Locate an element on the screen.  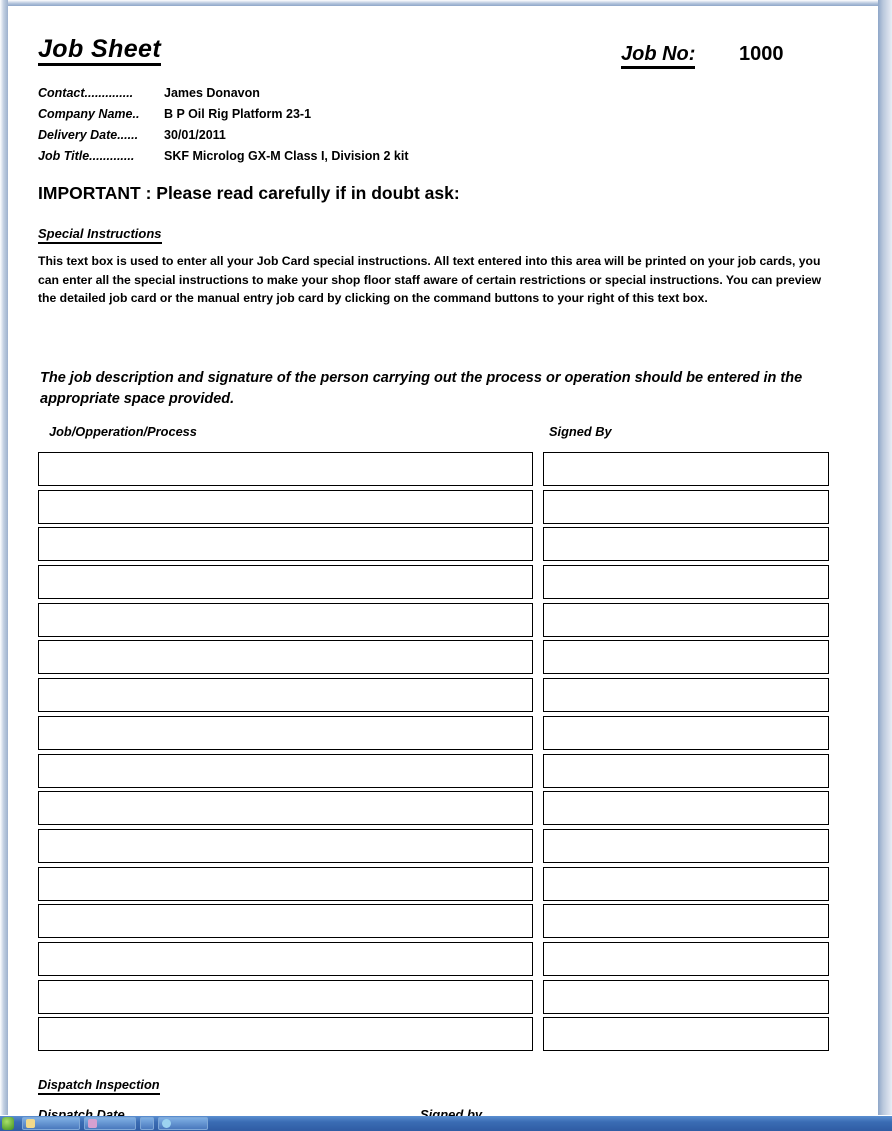
meta-label-company-name: Company Name.. is located at coordinates (89, 114).